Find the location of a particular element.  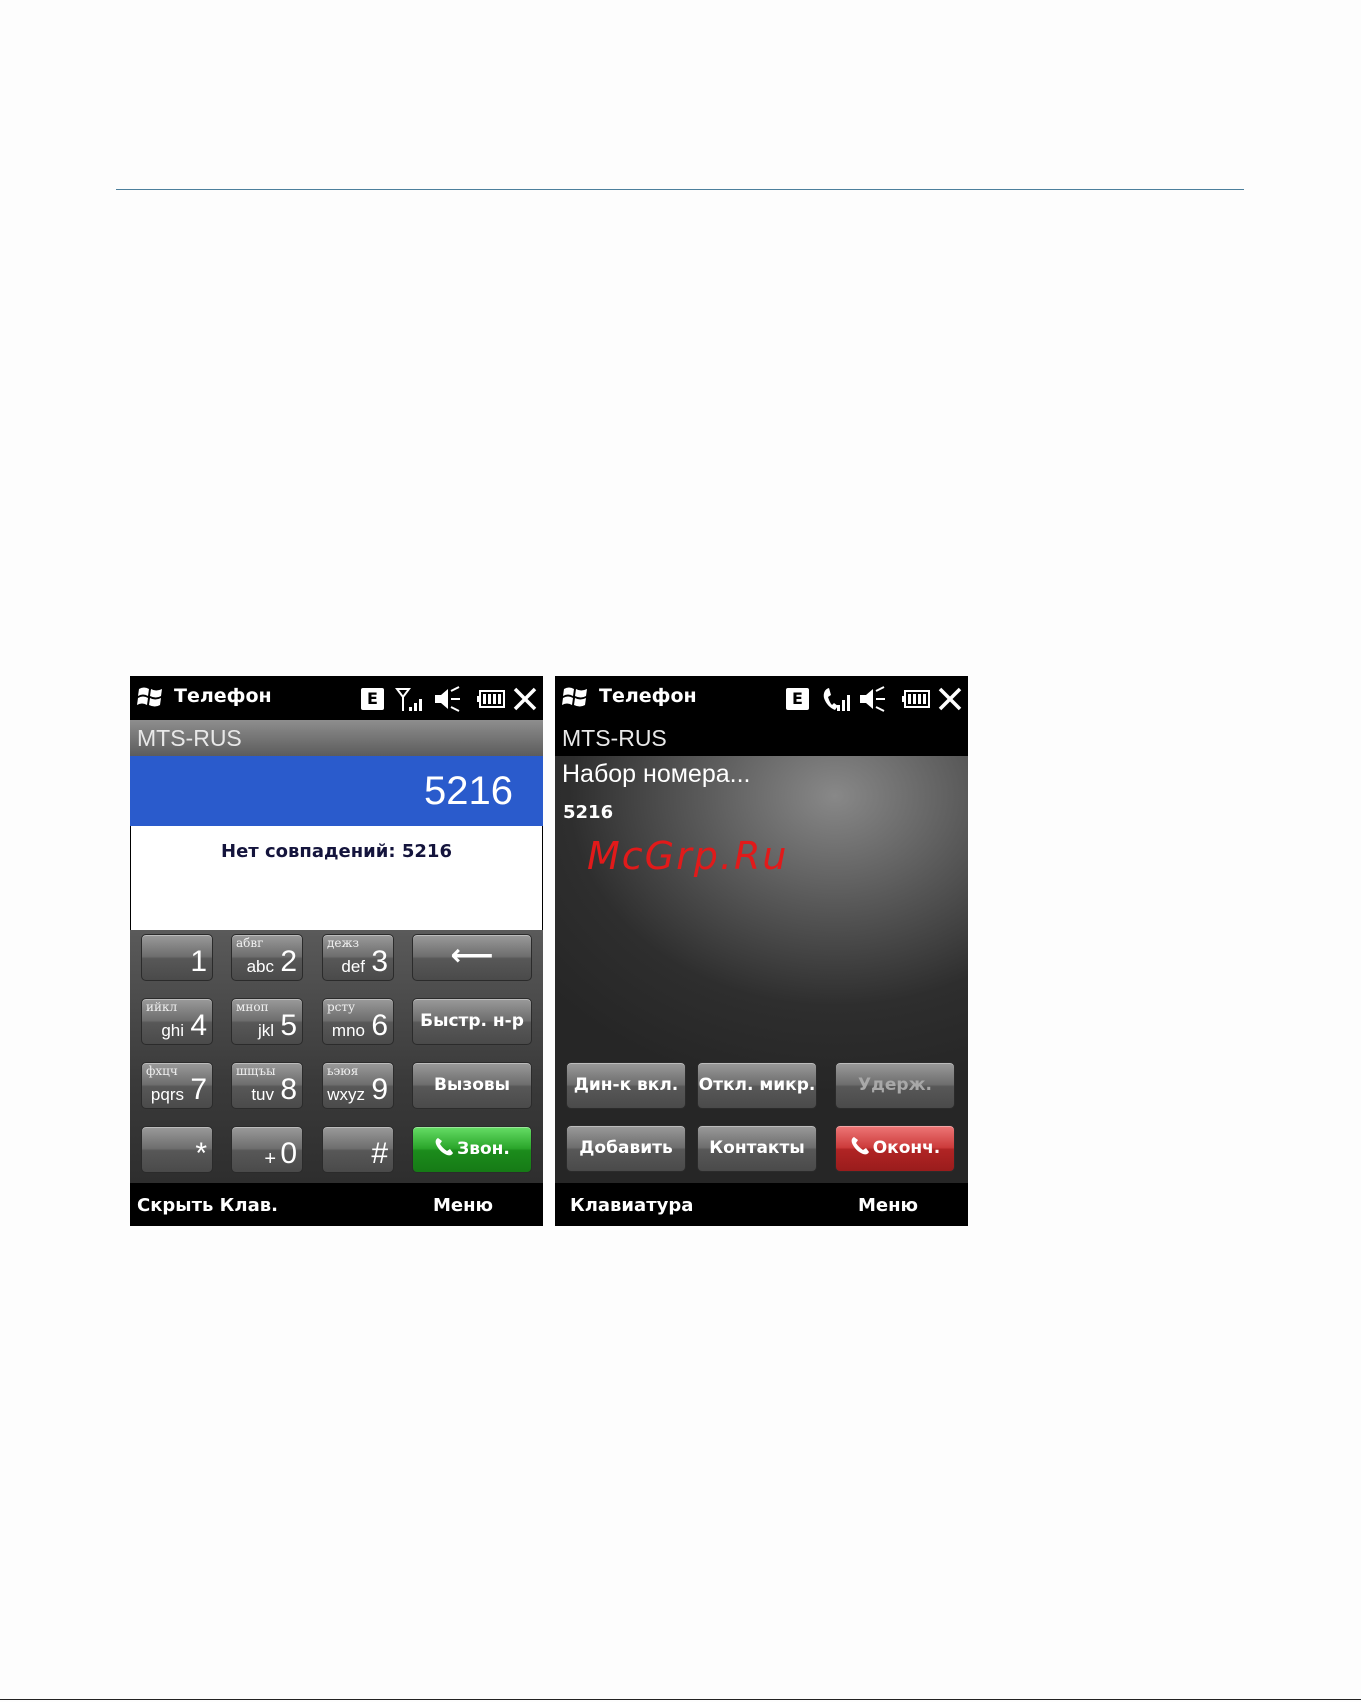

key-digit: 9 is located at coordinates (379, 1089).